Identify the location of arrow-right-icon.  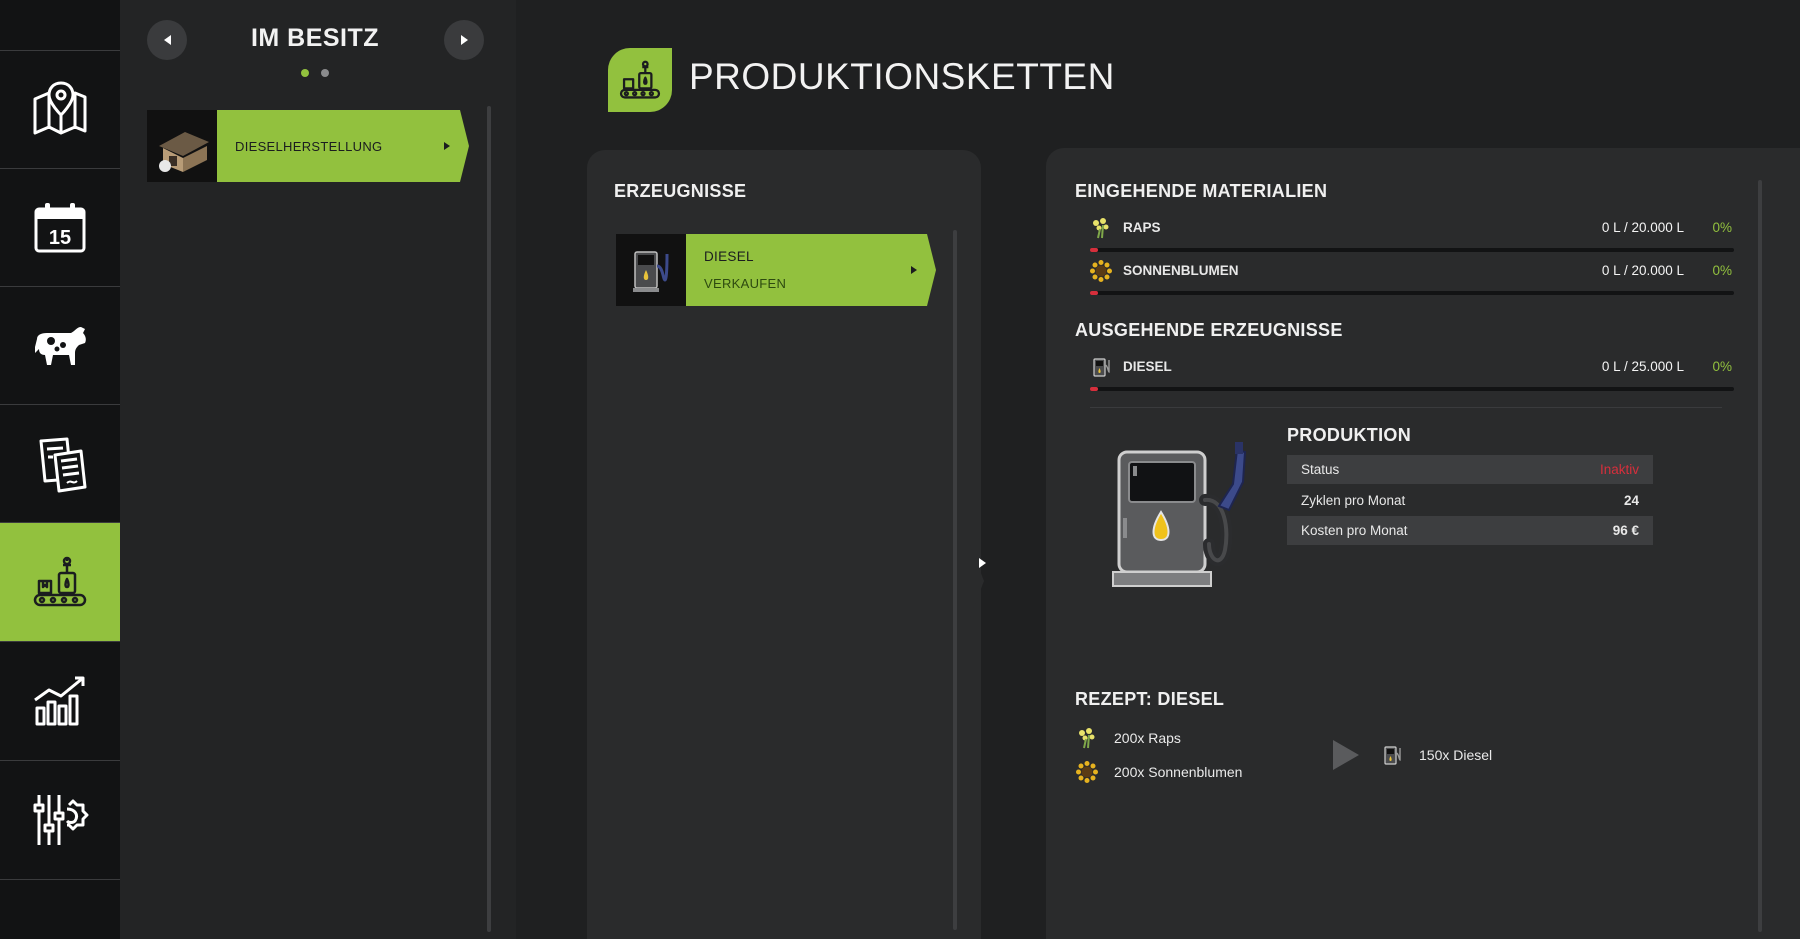
(464, 40).